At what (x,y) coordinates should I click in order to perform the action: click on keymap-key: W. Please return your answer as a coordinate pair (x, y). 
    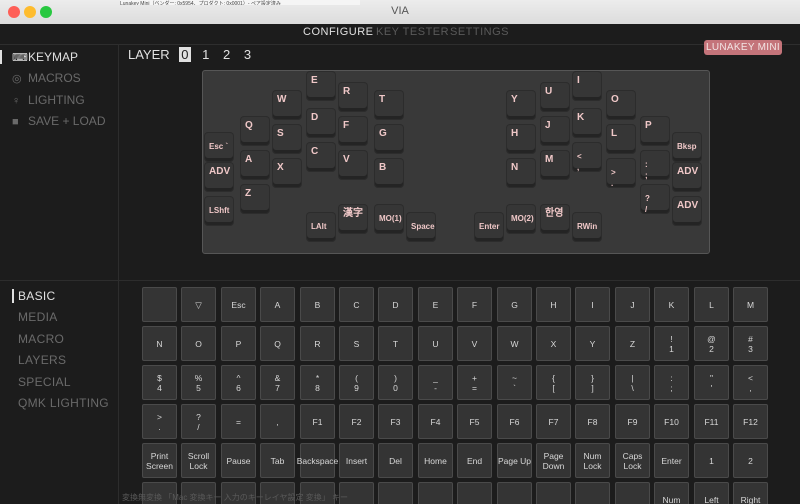
    Looking at the image, I should click on (287, 105).